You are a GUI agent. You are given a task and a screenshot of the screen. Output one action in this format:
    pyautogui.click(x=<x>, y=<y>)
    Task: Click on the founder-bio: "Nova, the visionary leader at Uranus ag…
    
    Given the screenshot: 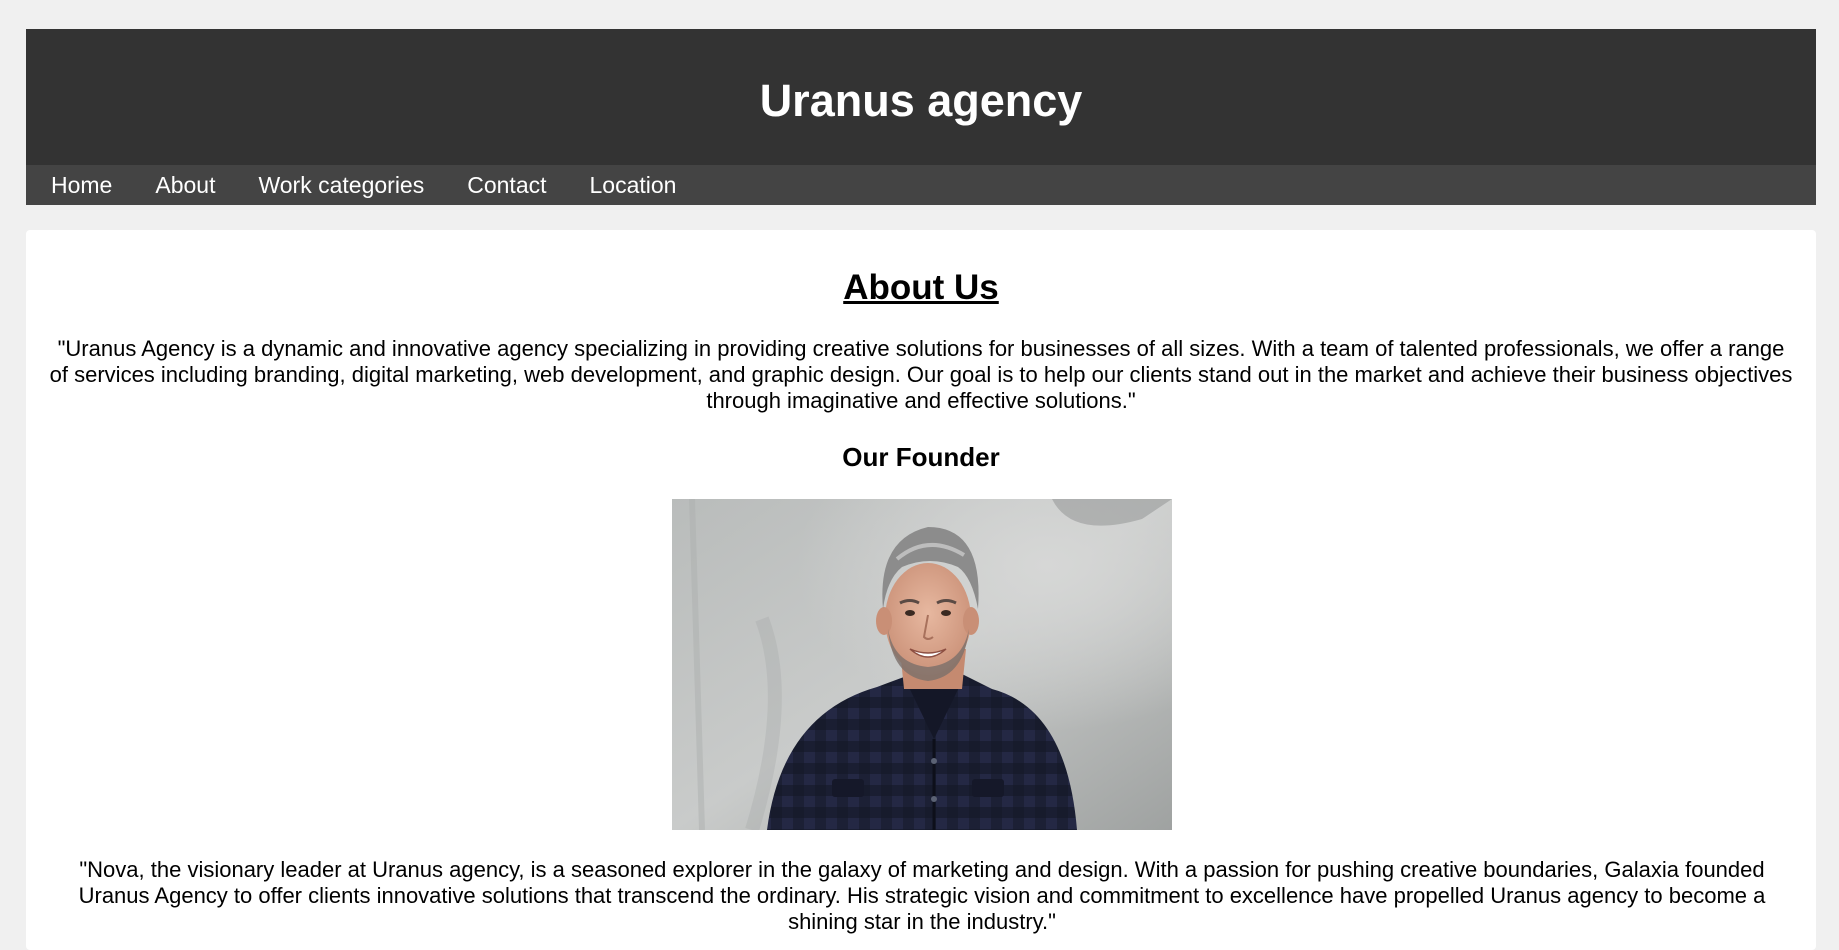 What is the action you would take?
    pyautogui.click(x=922, y=895)
    